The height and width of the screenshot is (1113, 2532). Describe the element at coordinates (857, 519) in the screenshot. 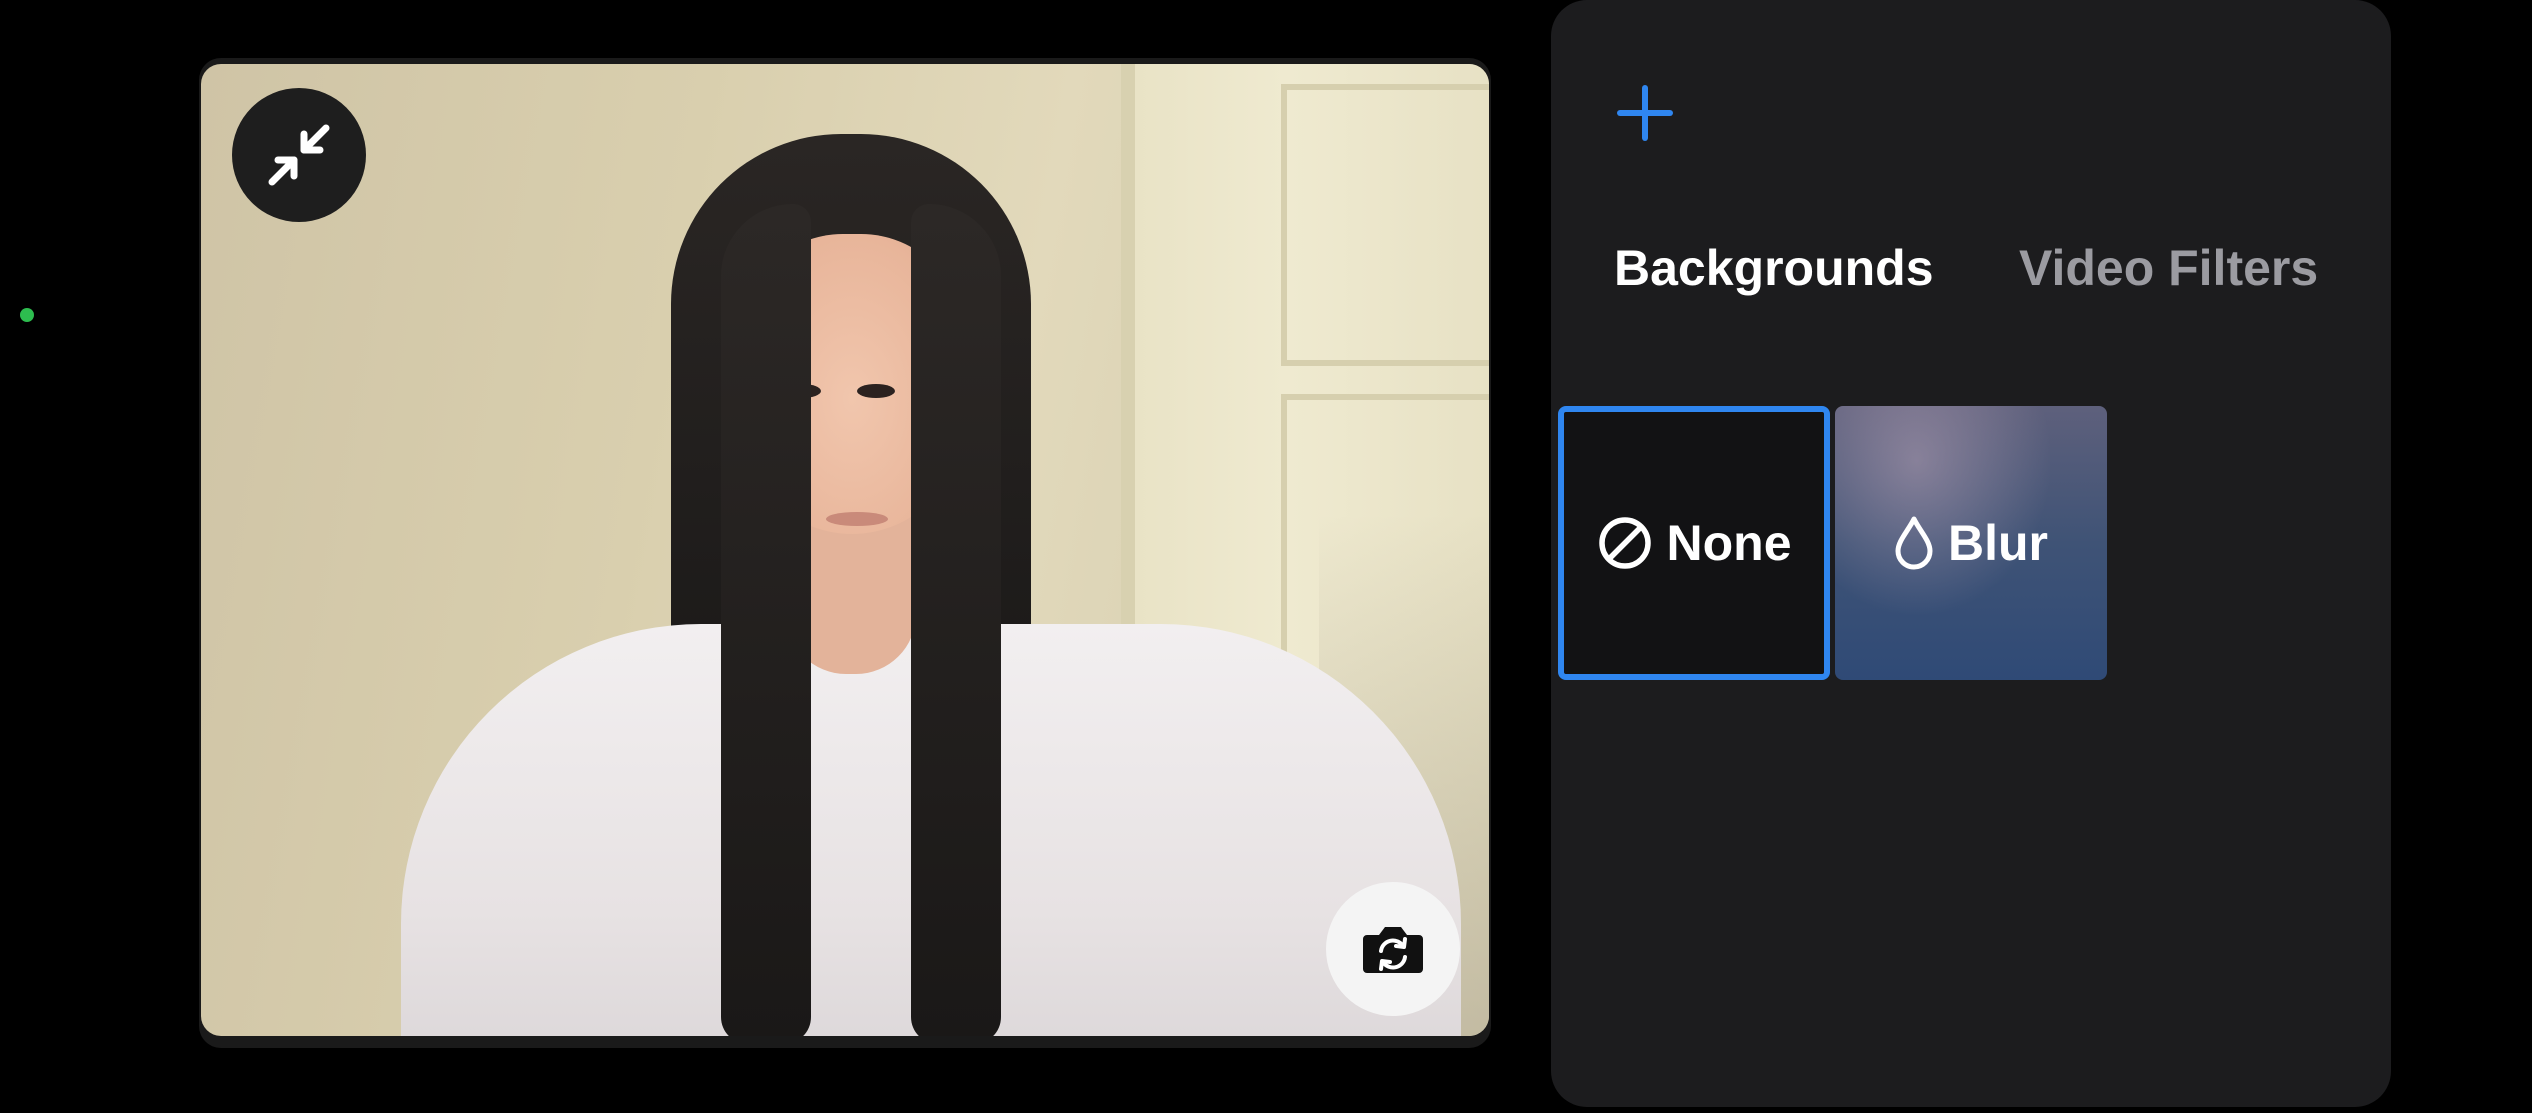

I see `person-mouth` at that location.